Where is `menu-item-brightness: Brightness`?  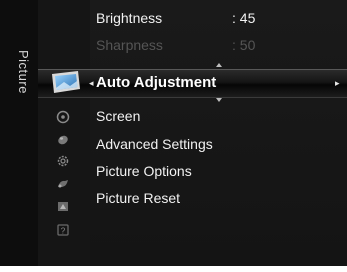
menu-item-brightness: Brightness is located at coordinates (129, 18).